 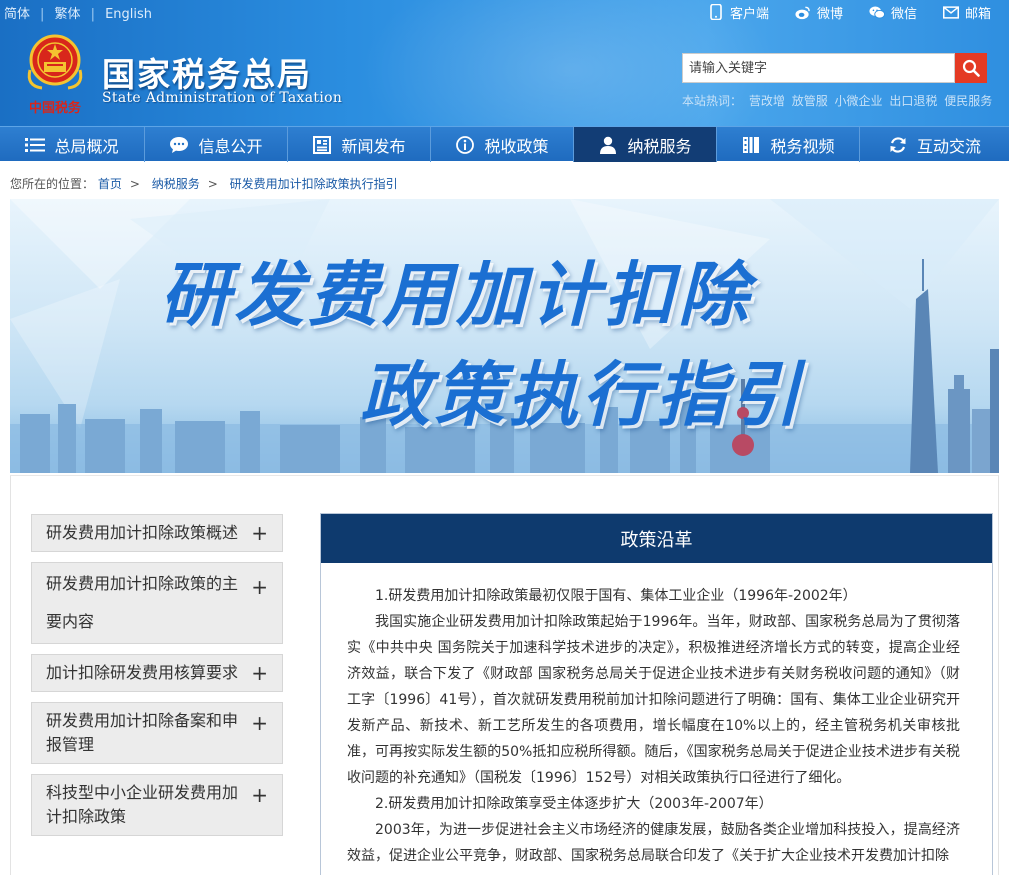 I want to click on nav-label: 信息公开, so click(x=230, y=146).